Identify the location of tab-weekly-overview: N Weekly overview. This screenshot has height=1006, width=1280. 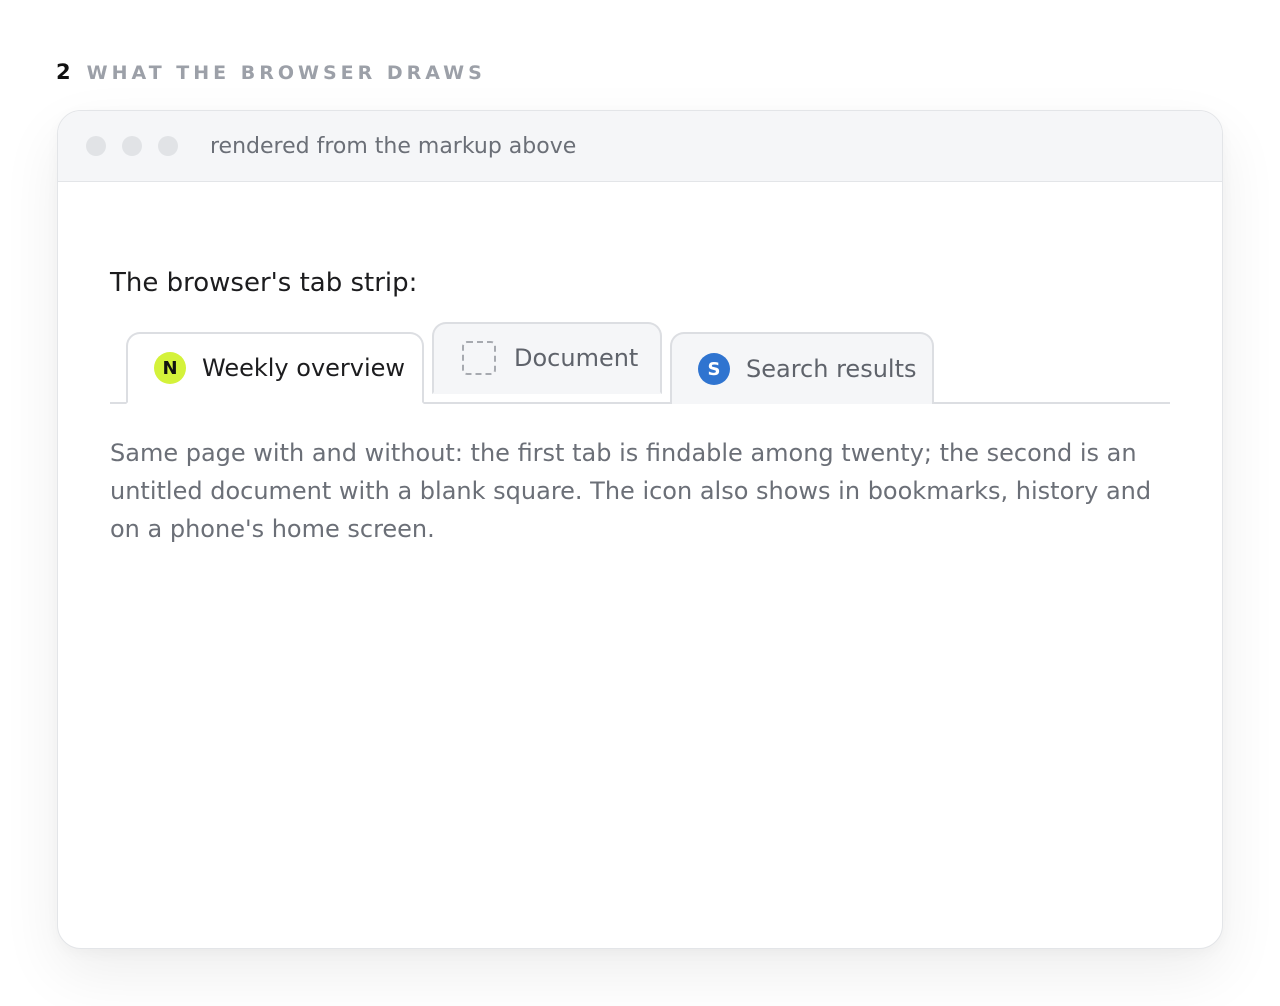
(275, 368).